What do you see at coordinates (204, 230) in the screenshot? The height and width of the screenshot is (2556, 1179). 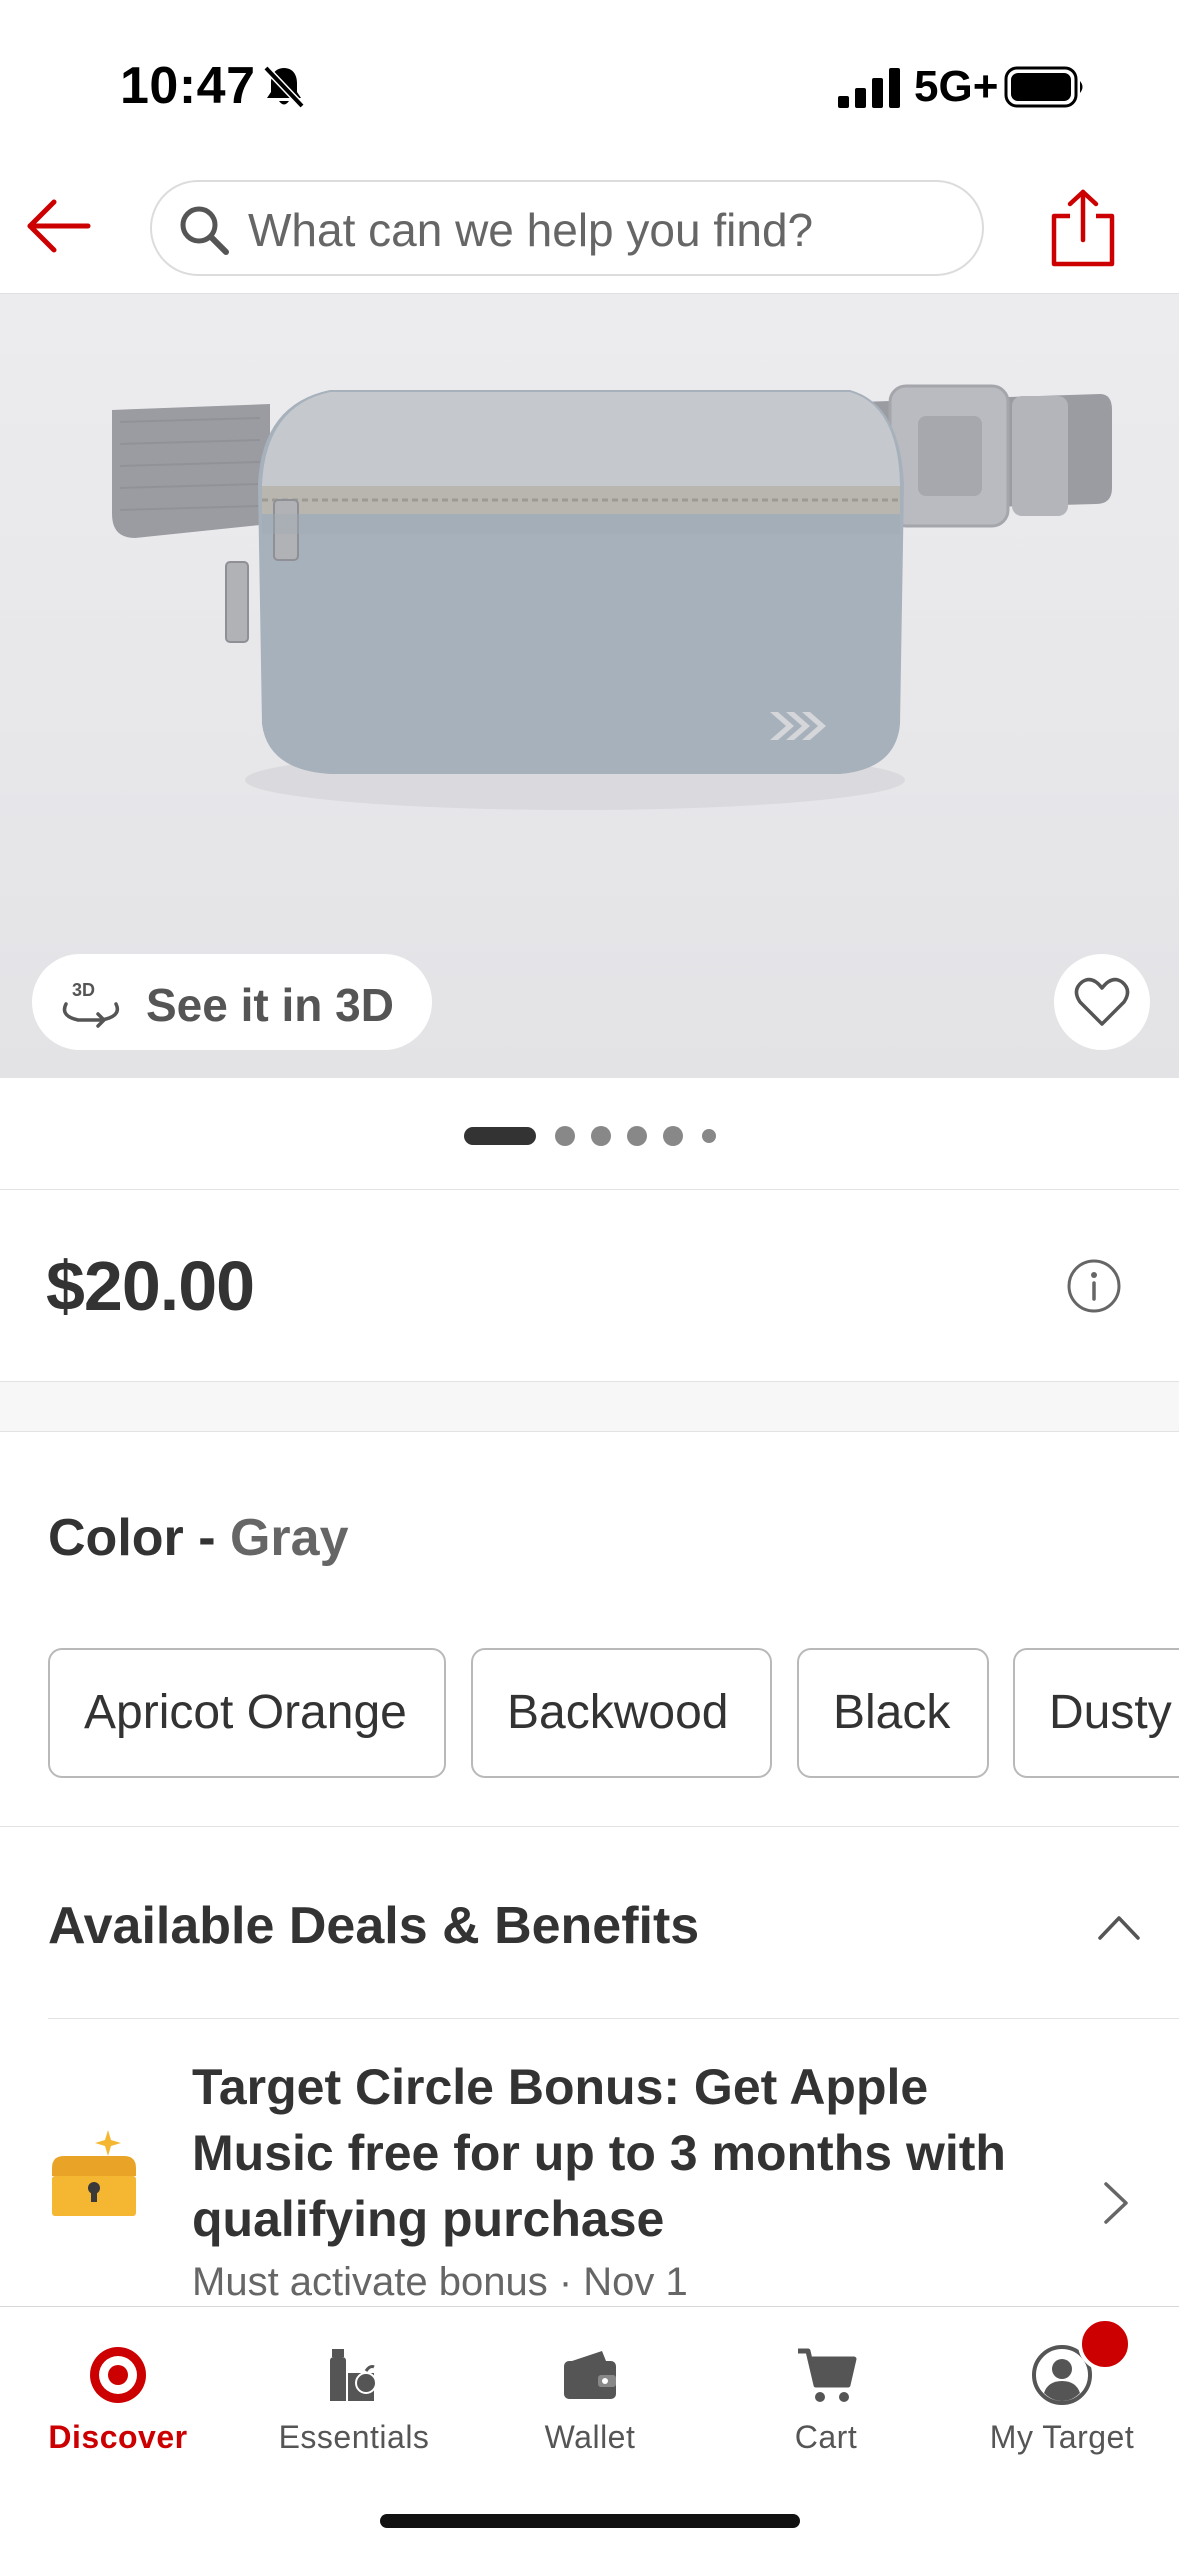 I see `search-icon` at bounding box center [204, 230].